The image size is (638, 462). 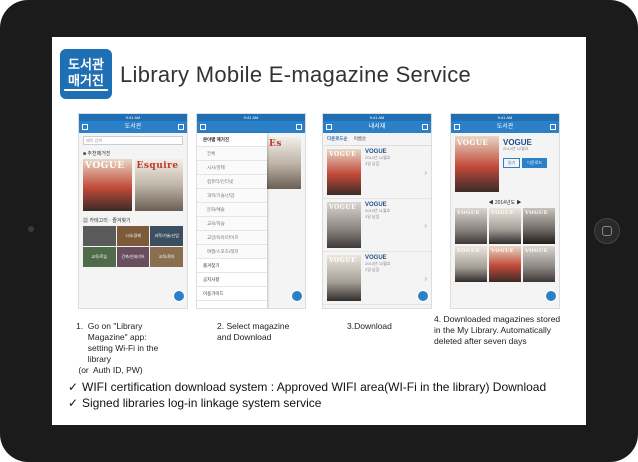 I want to click on edit-icon, so click(x=425, y=127).